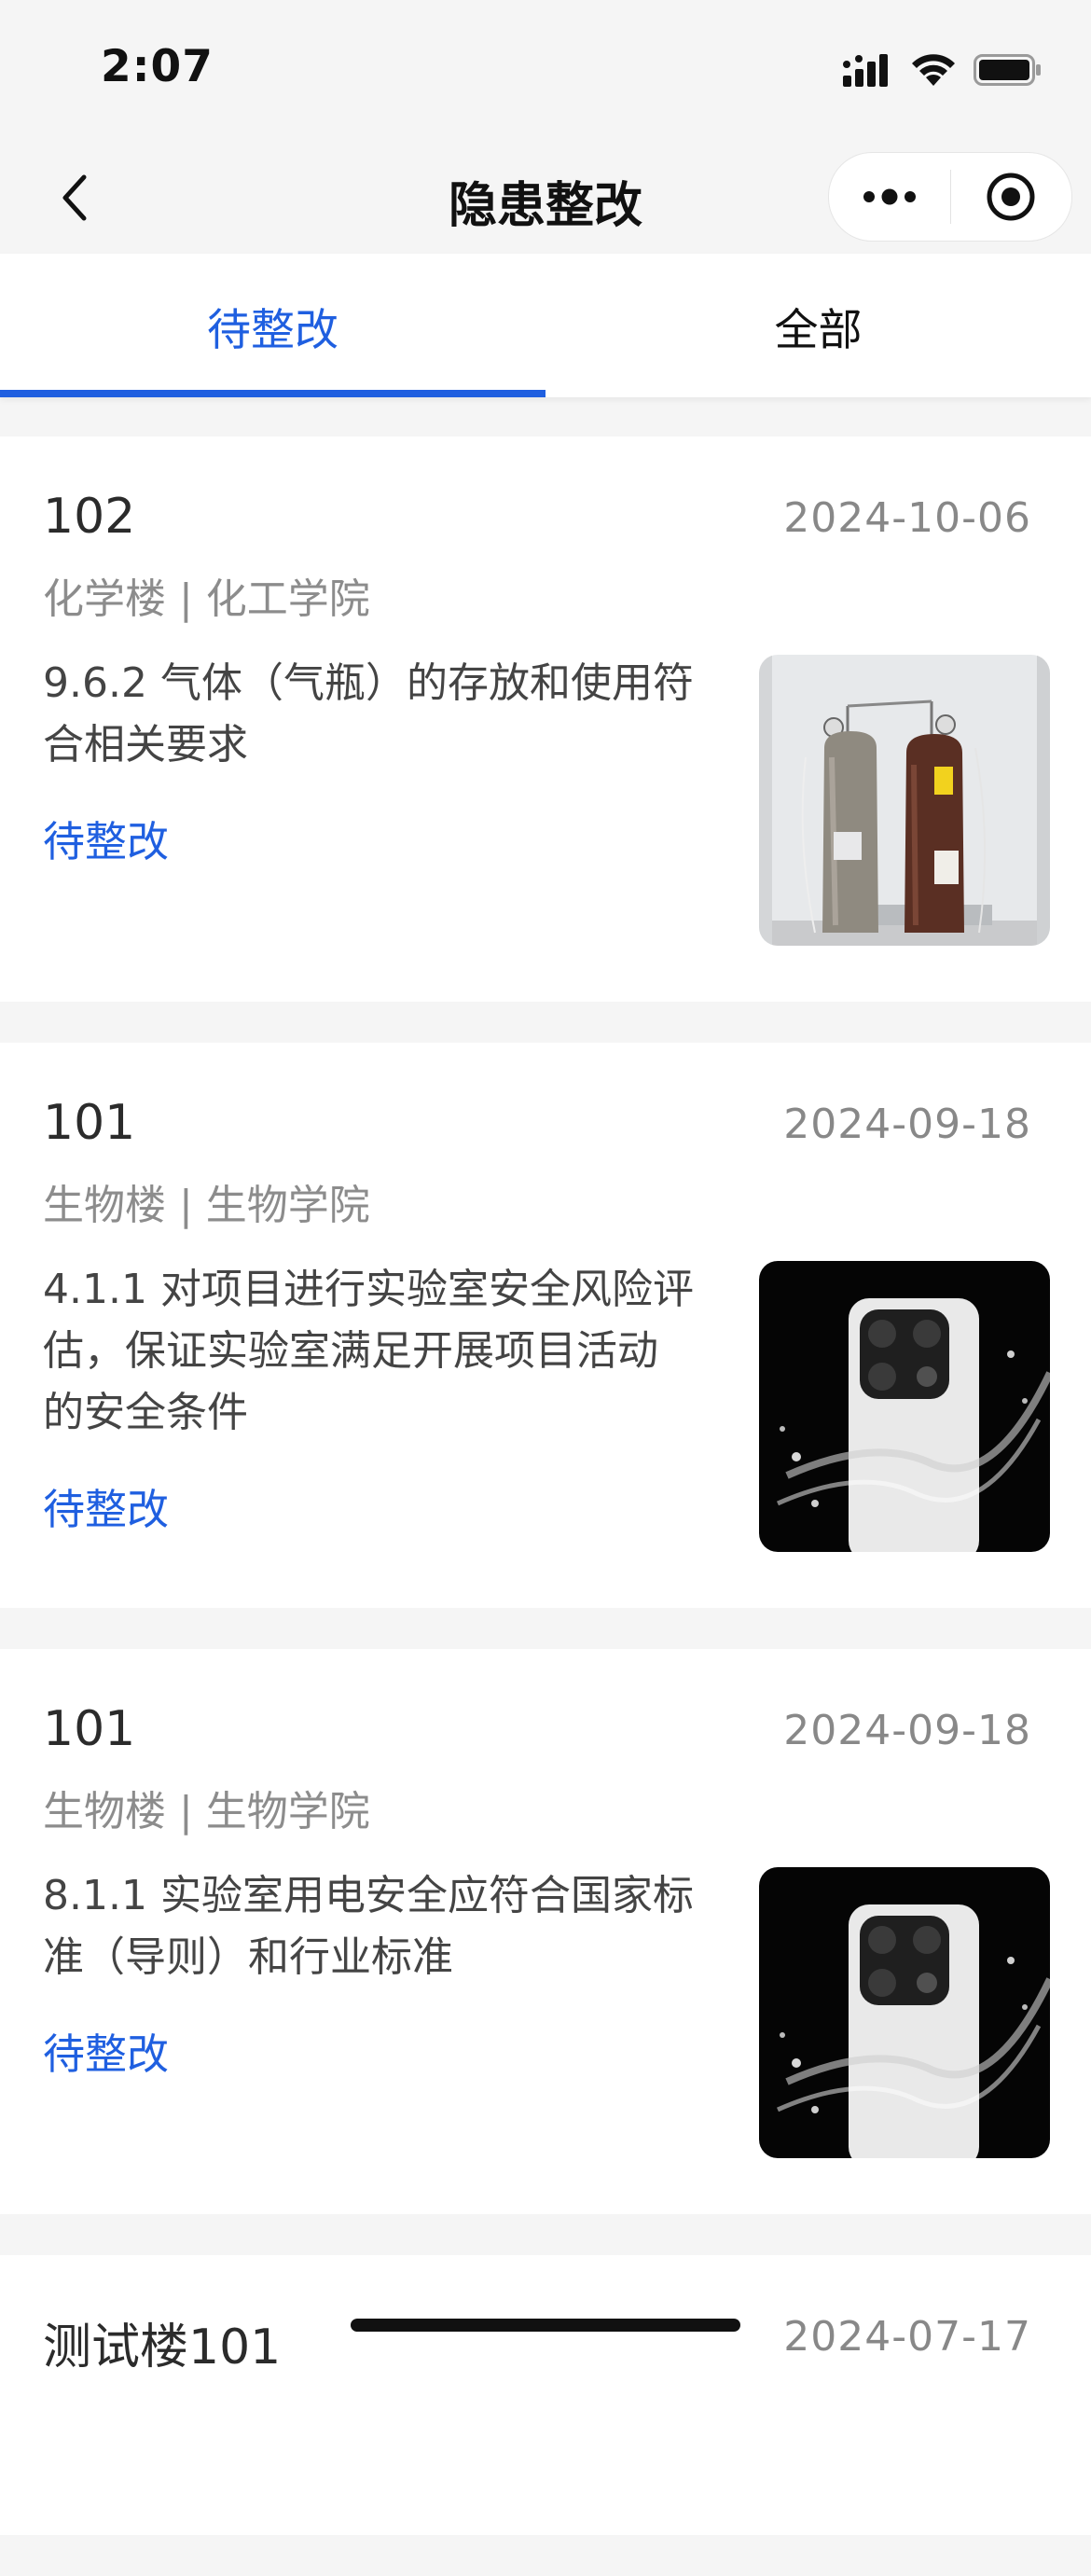 The height and width of the screenshot is (2576, 1091). Describe the element at coordinates (157, 66) in the screenshot. I see `status-time: 2:07` at that location.